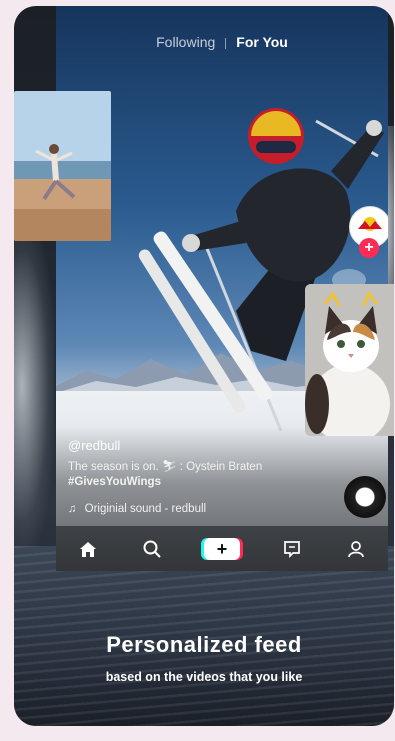 Image resolution: width=395 pixels, height=741 pixels. What do you see at coordinates (349, 360) in the screenshot?
I see `cat-thumbnail` at bounding box center [349, 360].